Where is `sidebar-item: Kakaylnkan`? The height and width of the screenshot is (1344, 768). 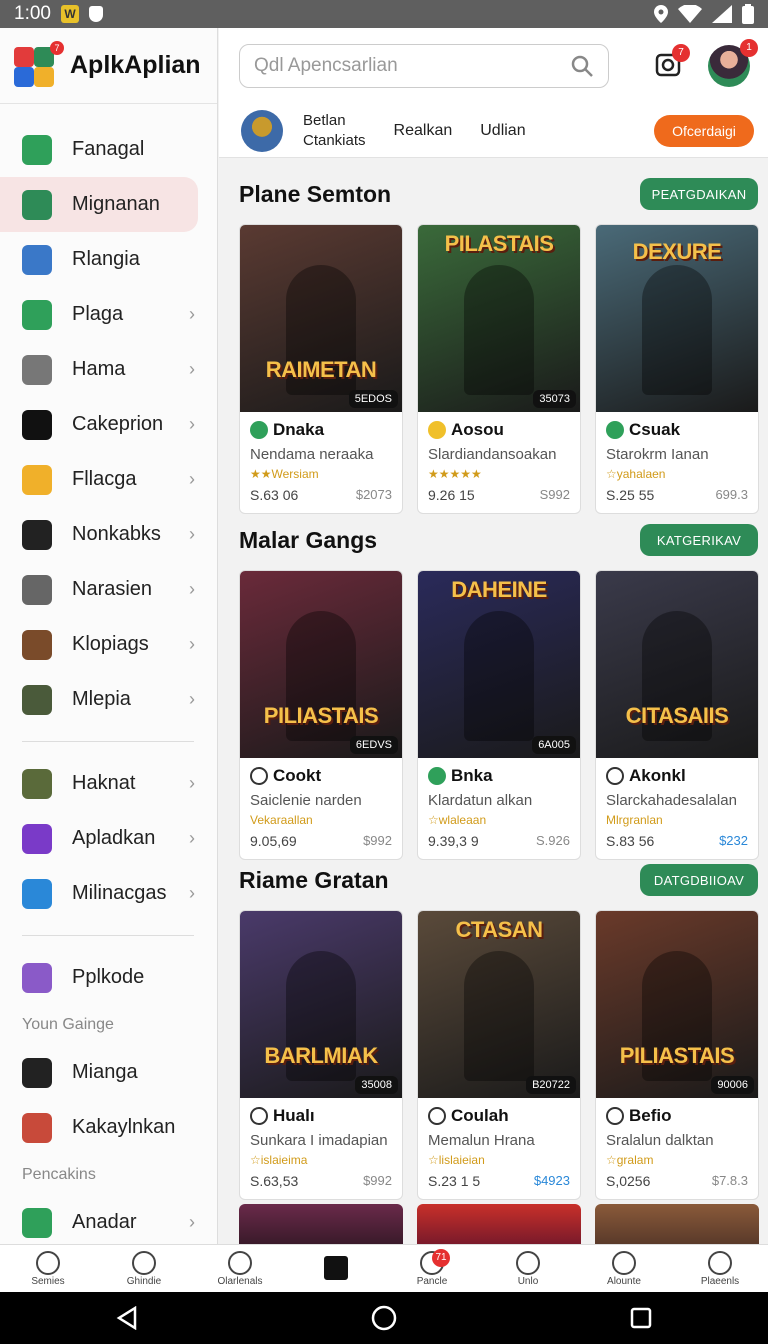
sidebar-item: Kakaylnkan is located at coordinates (108, 1127).